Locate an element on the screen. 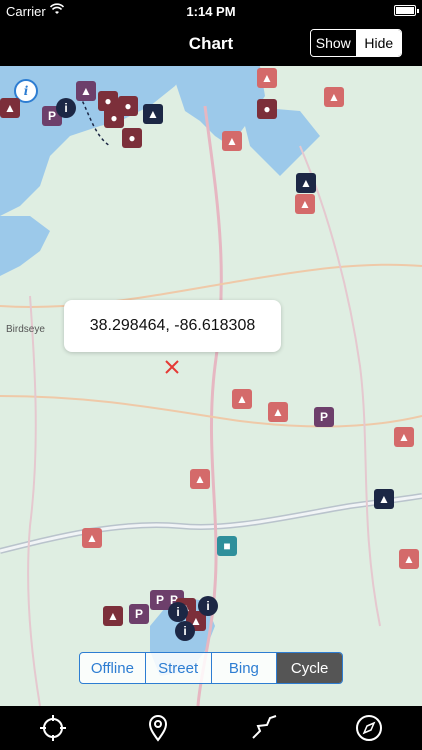 The height and width of the screenshot is (750, 422). pin-icon is located at coordinates (158, 728).